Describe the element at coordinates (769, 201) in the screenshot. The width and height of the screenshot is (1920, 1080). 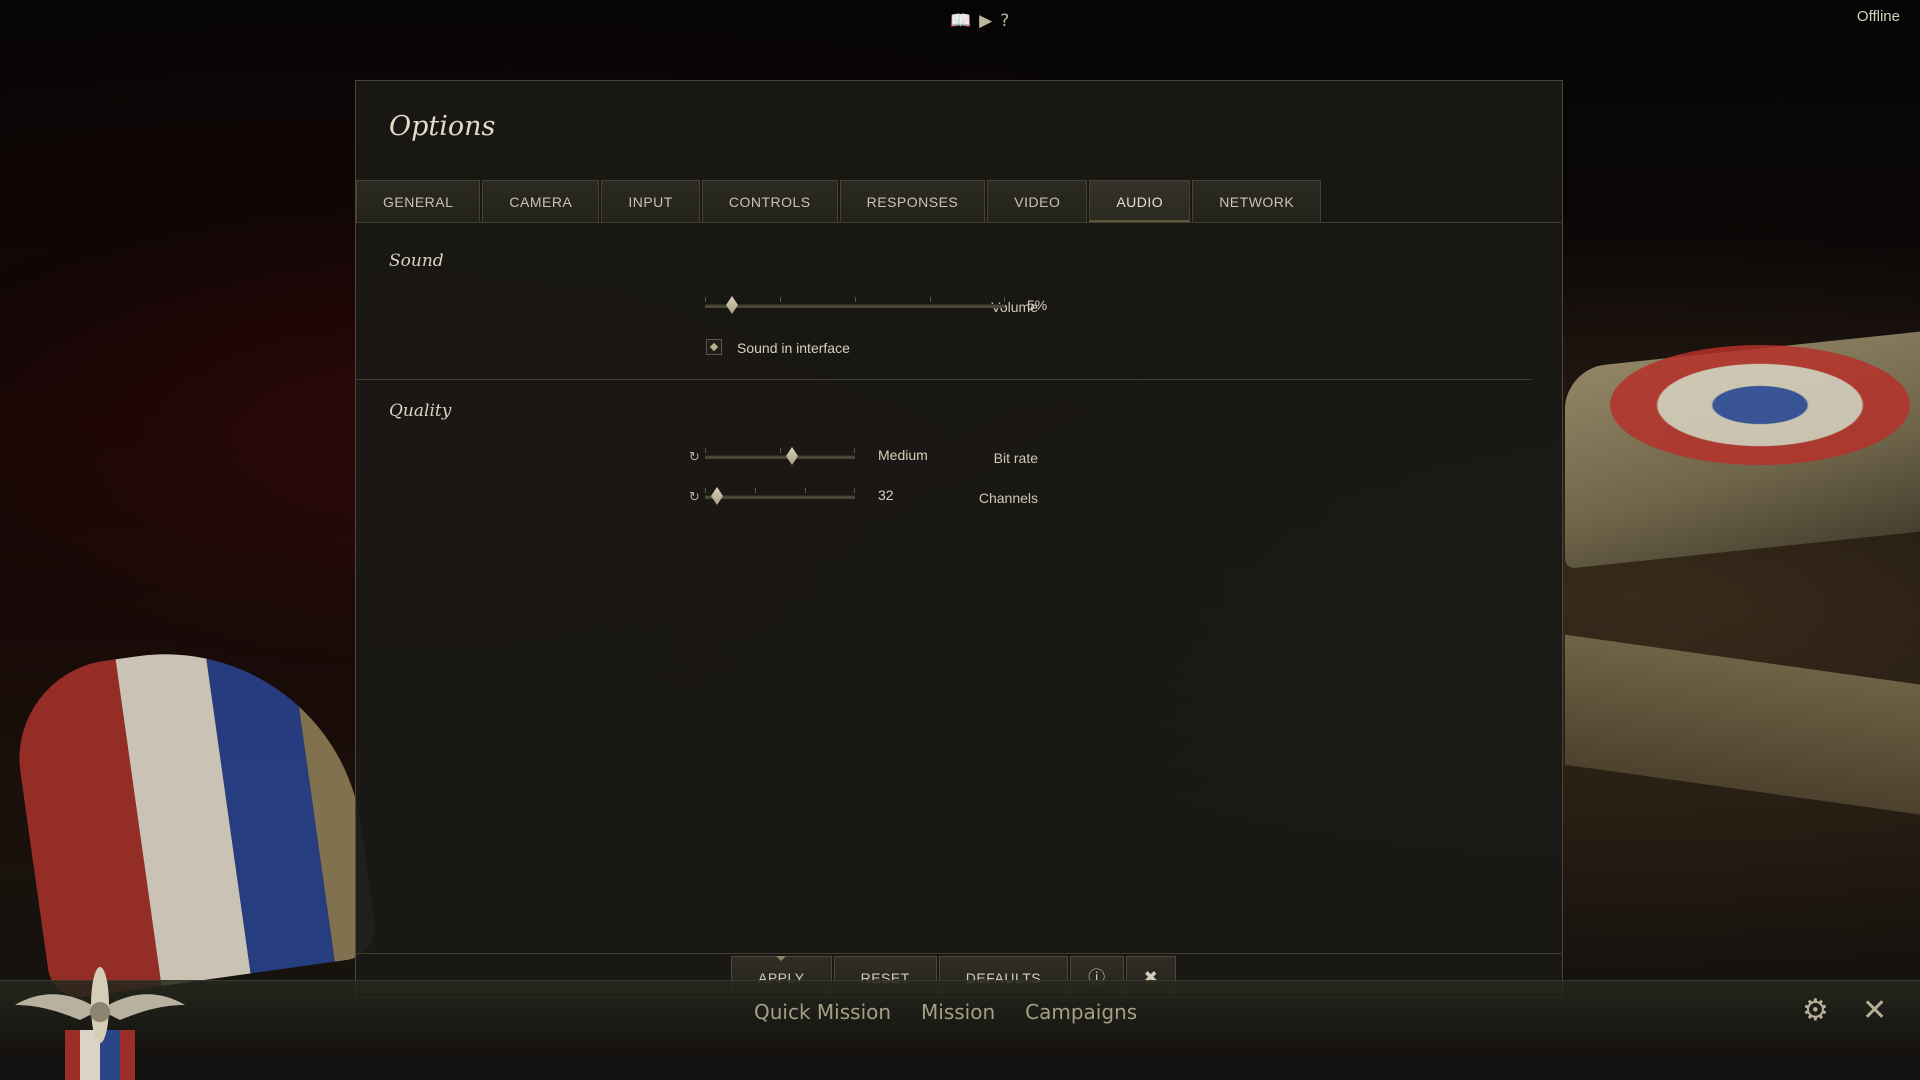
I see `tab-controls: CONTROLS` at that location.